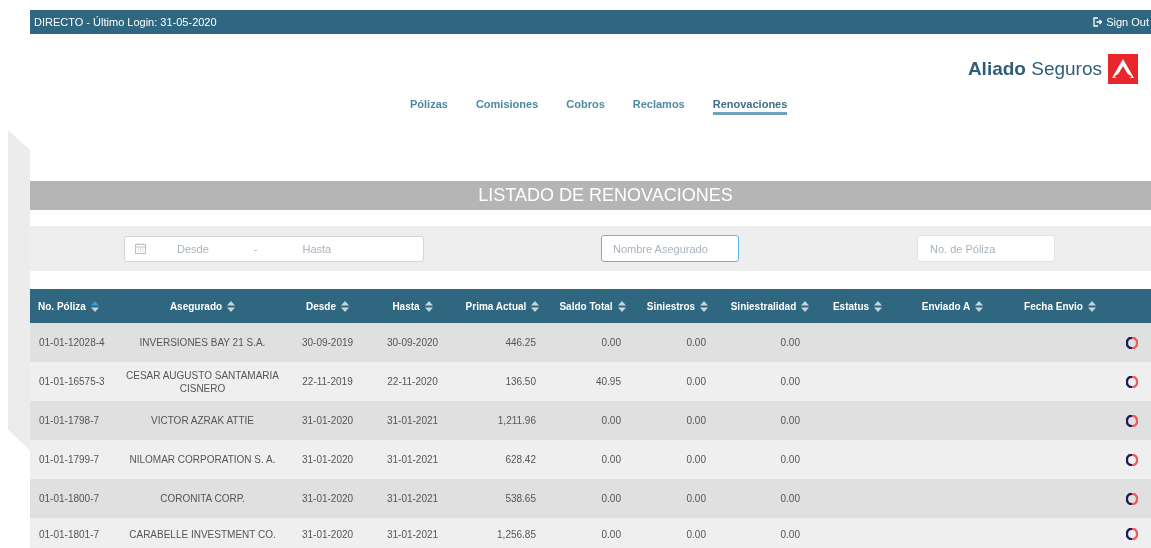 The image size is (1151, 548). I want to click on policy-number-cell: 01-01-1798-7, so click(69, 420).